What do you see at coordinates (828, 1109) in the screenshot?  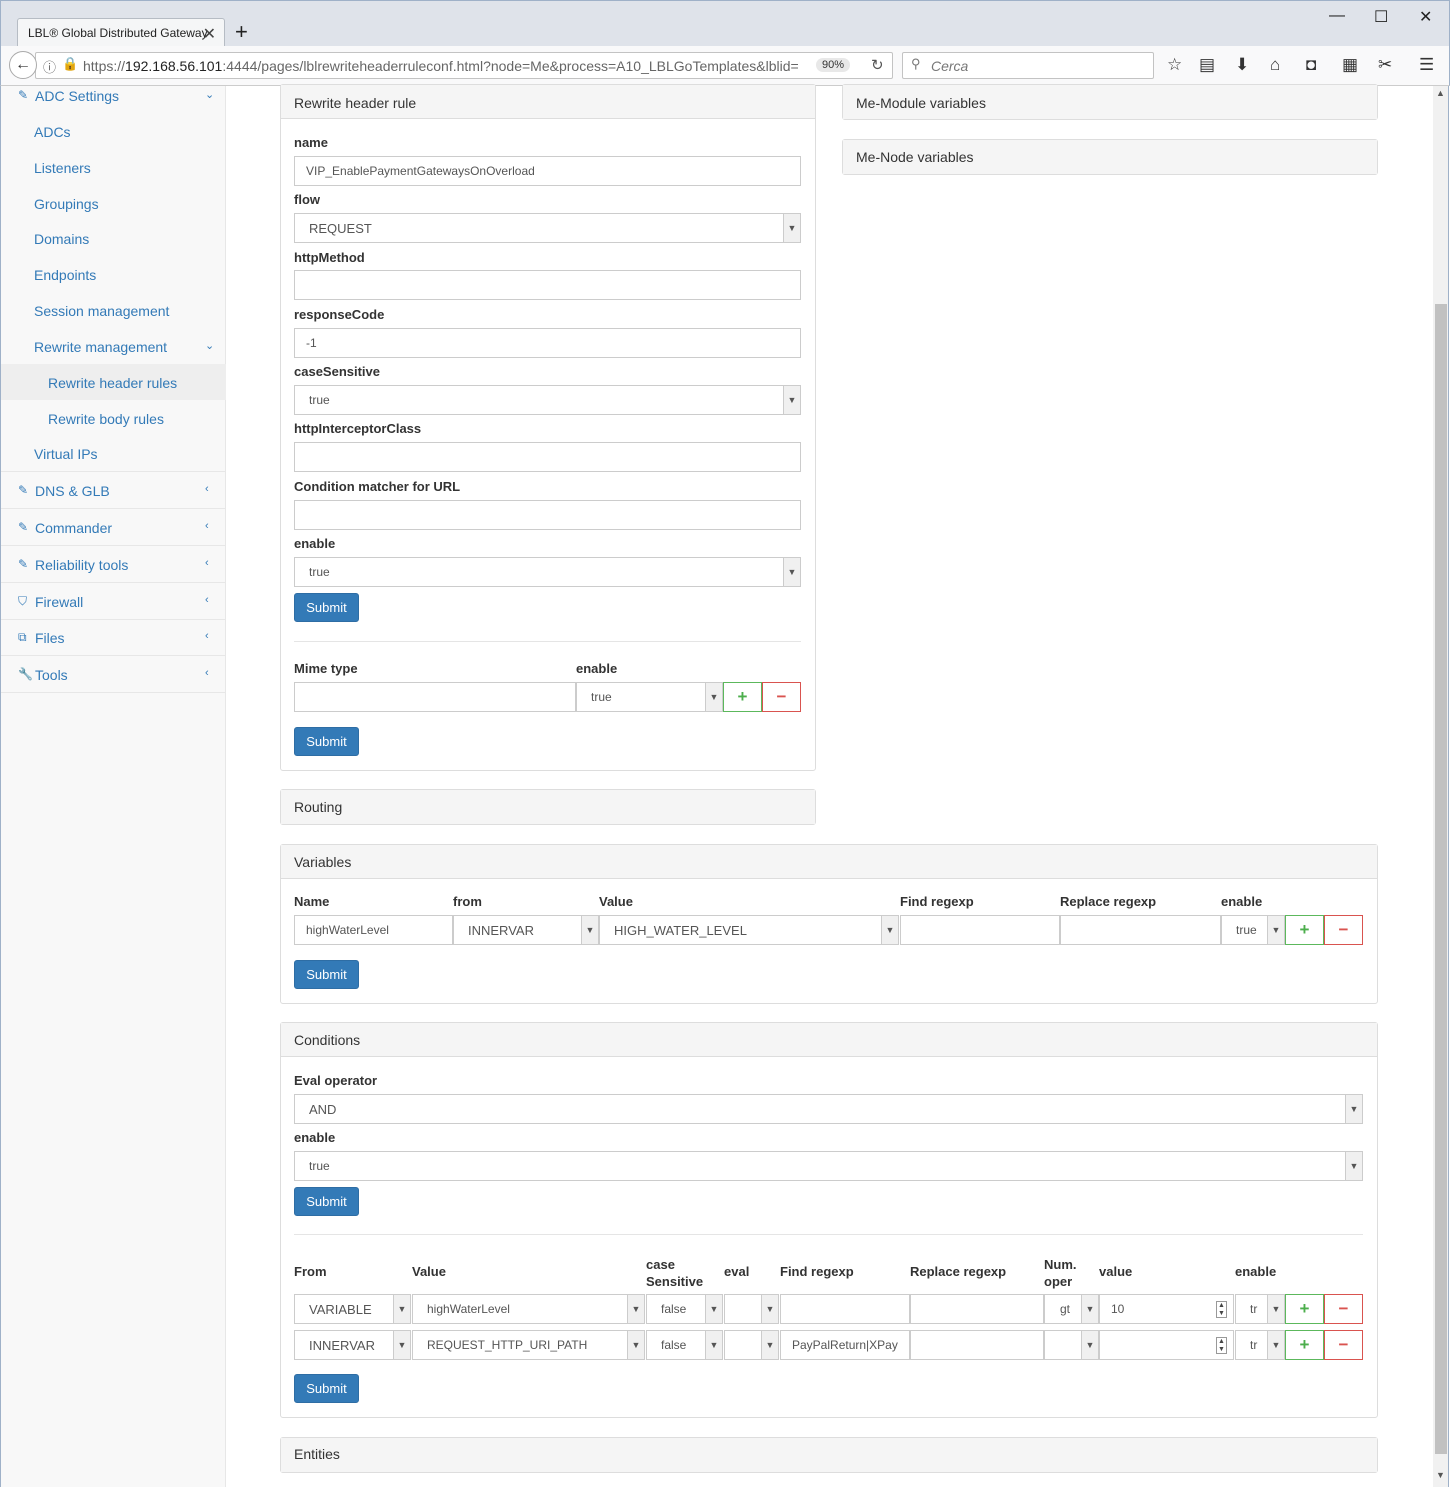 I see `eval-operator-select: AND ▼` at bounding box center [828, 1109].